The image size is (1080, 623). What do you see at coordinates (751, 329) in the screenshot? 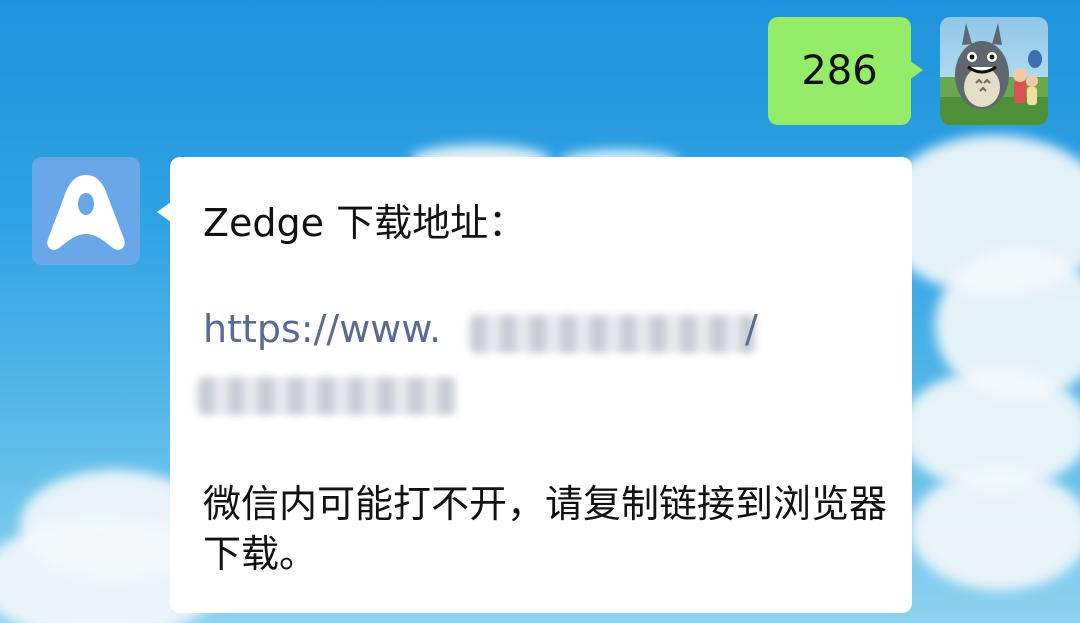
I see `download-link-trailing-char: /` at bounding box center [751, 329].